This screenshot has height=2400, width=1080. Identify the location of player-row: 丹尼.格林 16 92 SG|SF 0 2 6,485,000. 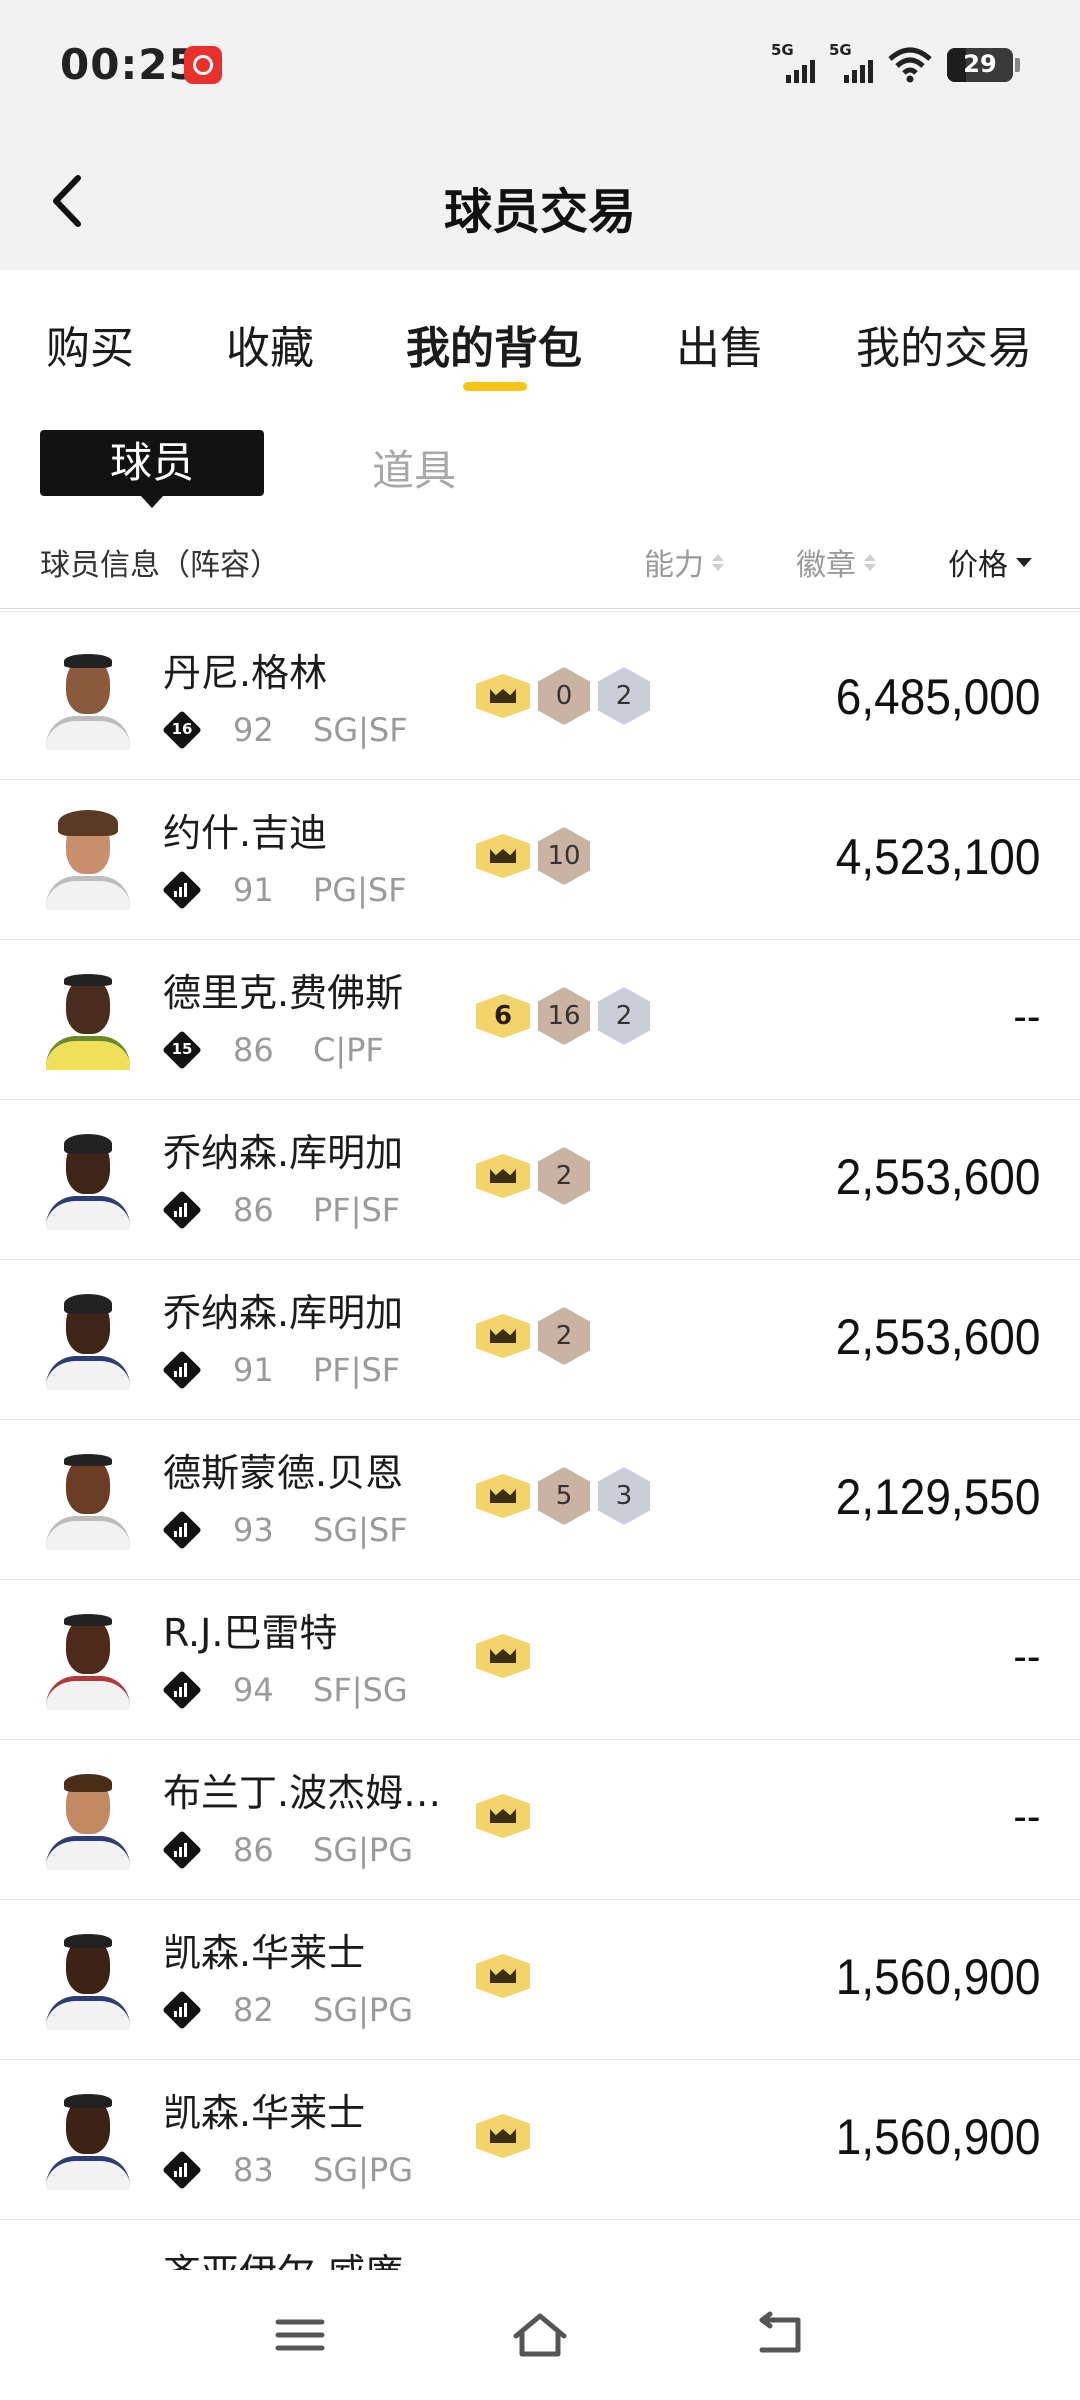
(540, 700).